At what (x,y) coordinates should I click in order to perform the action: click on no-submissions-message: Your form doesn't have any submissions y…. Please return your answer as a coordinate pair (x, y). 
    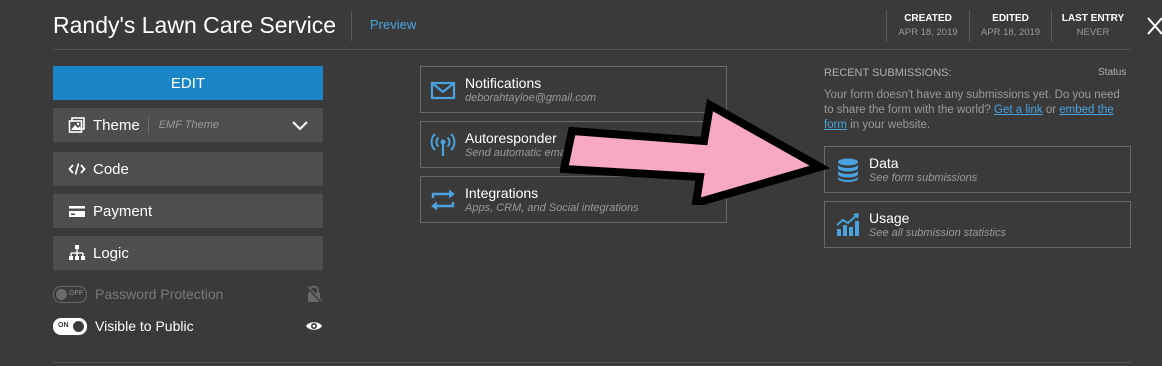
    Looking at the image, I should click on (977, 110).